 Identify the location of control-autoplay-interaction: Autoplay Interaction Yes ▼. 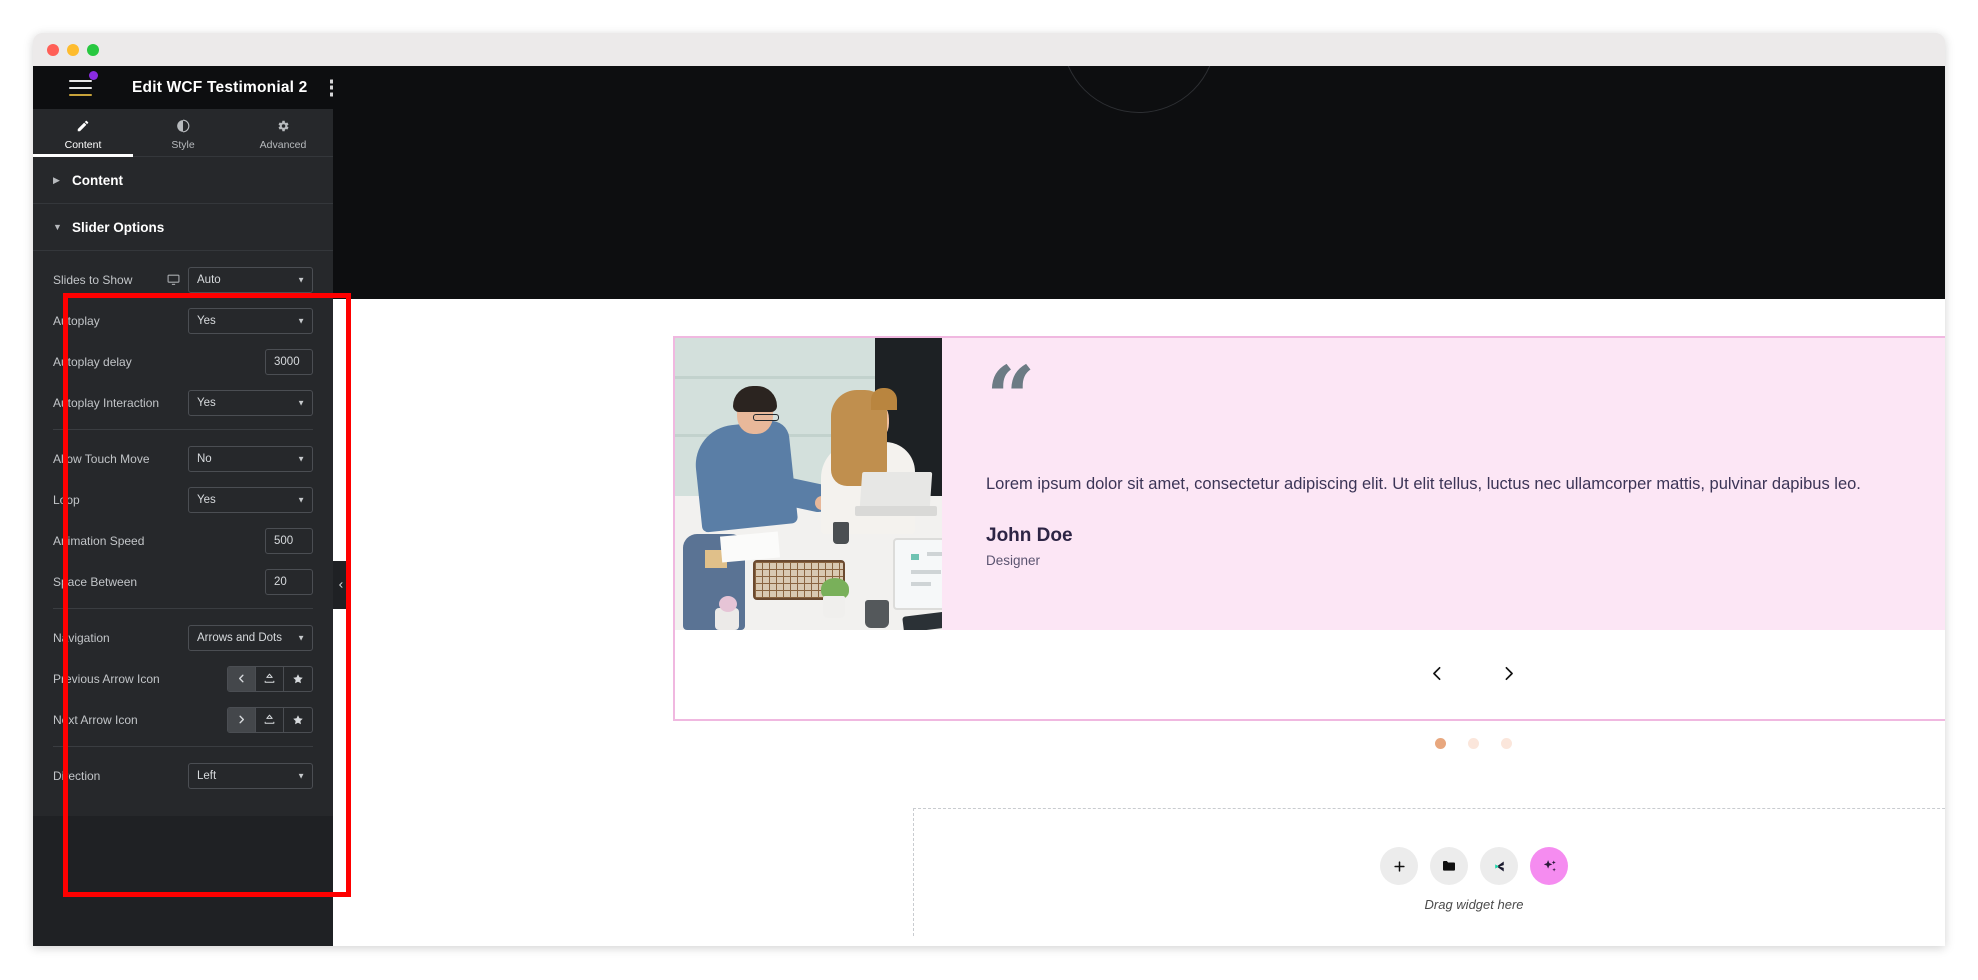
(183, 402).